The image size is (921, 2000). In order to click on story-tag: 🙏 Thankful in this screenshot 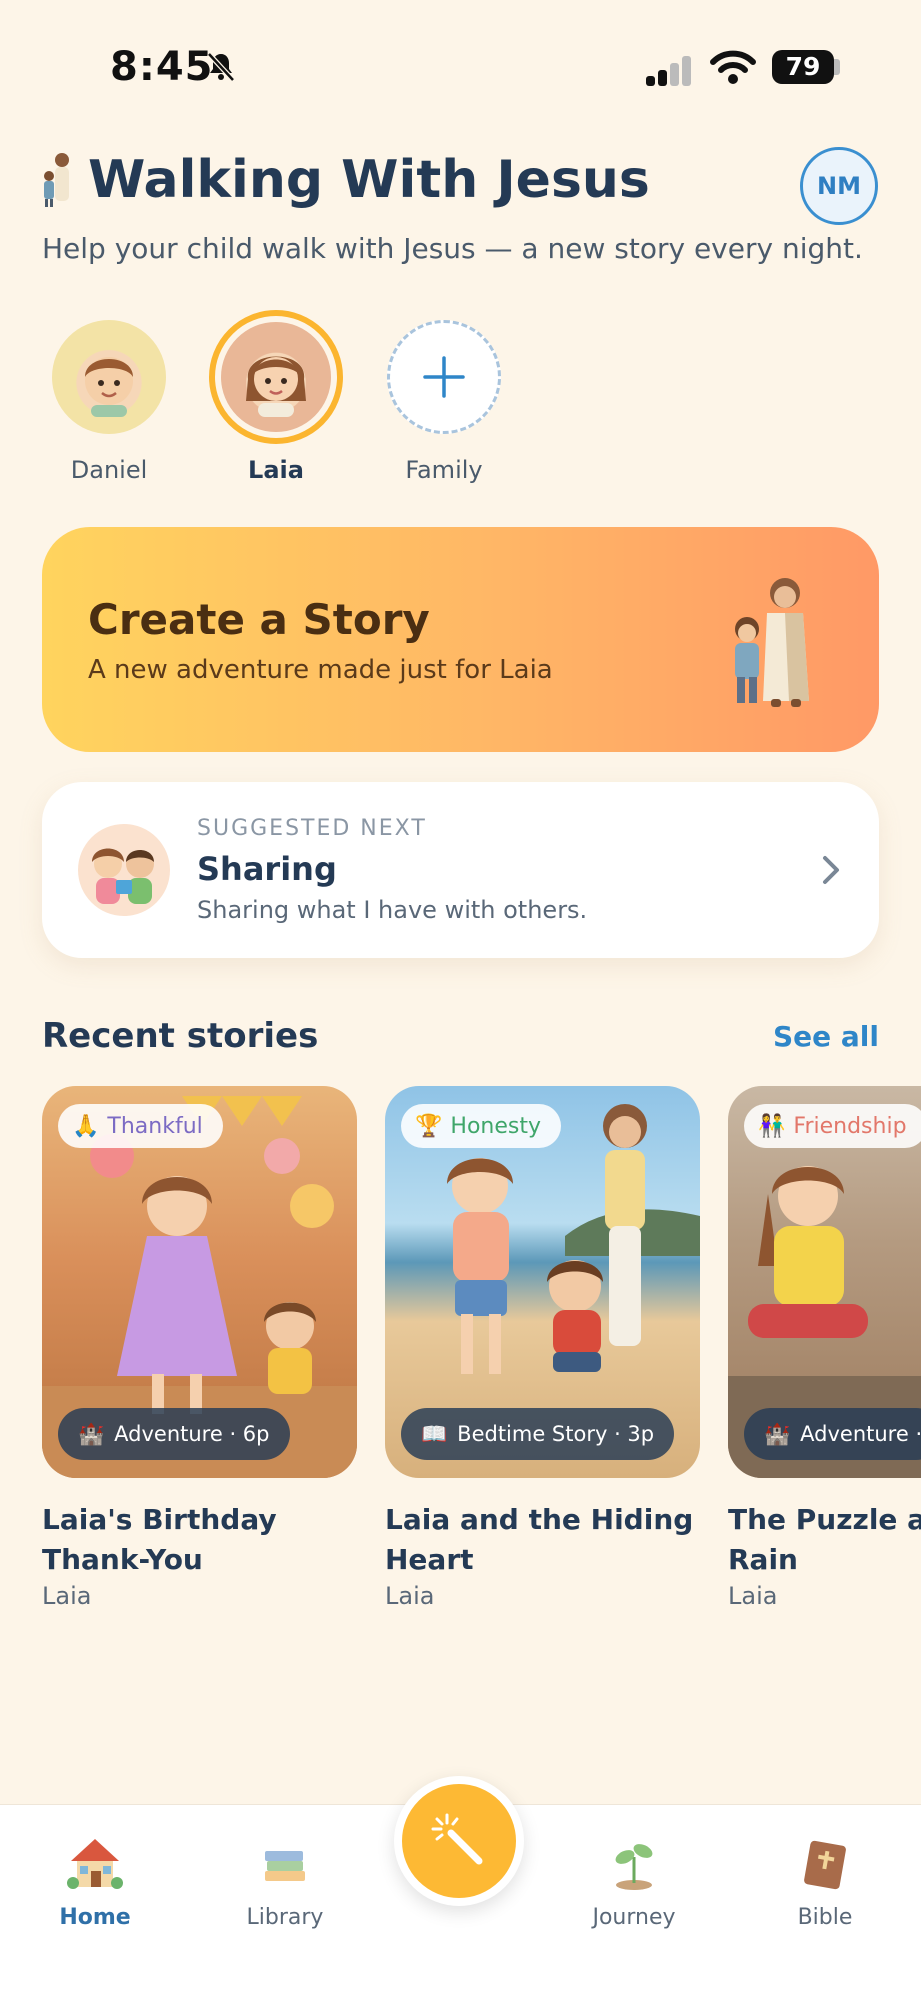, I will do `click(140, 1126)`.